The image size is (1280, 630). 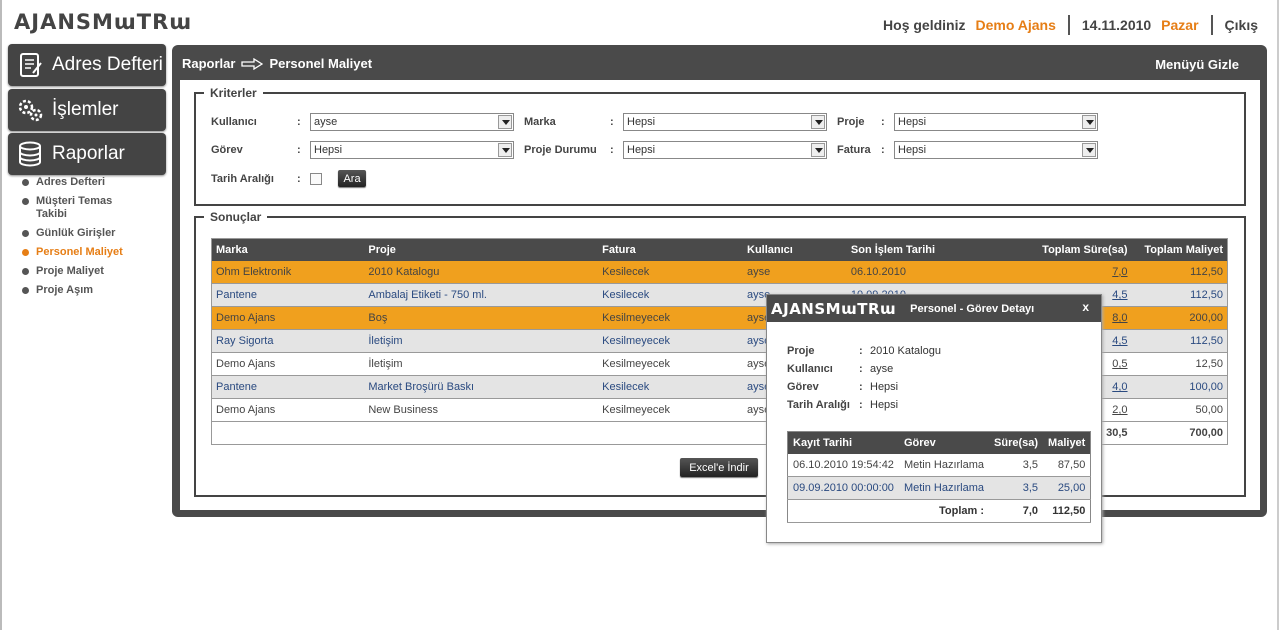 I want to click on nav-button-operations: İşlemler, so click(x=87, y=110).